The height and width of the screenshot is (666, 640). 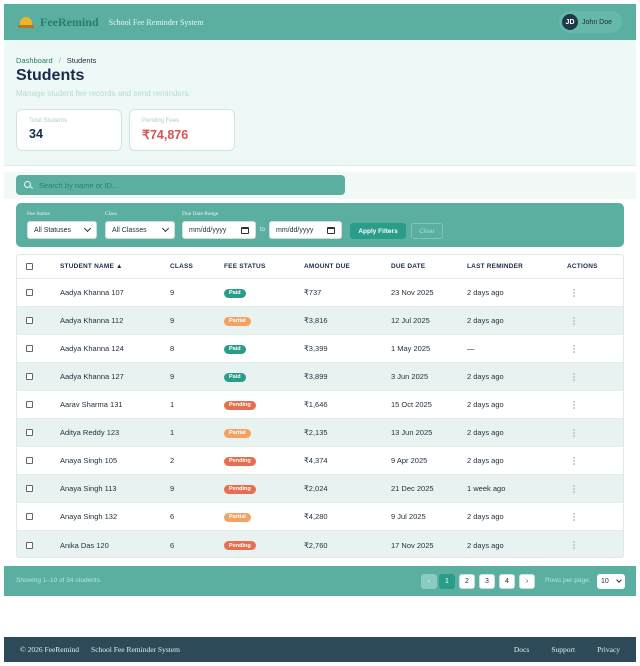 I want to click on search-icon, so click(x=29, y=185).